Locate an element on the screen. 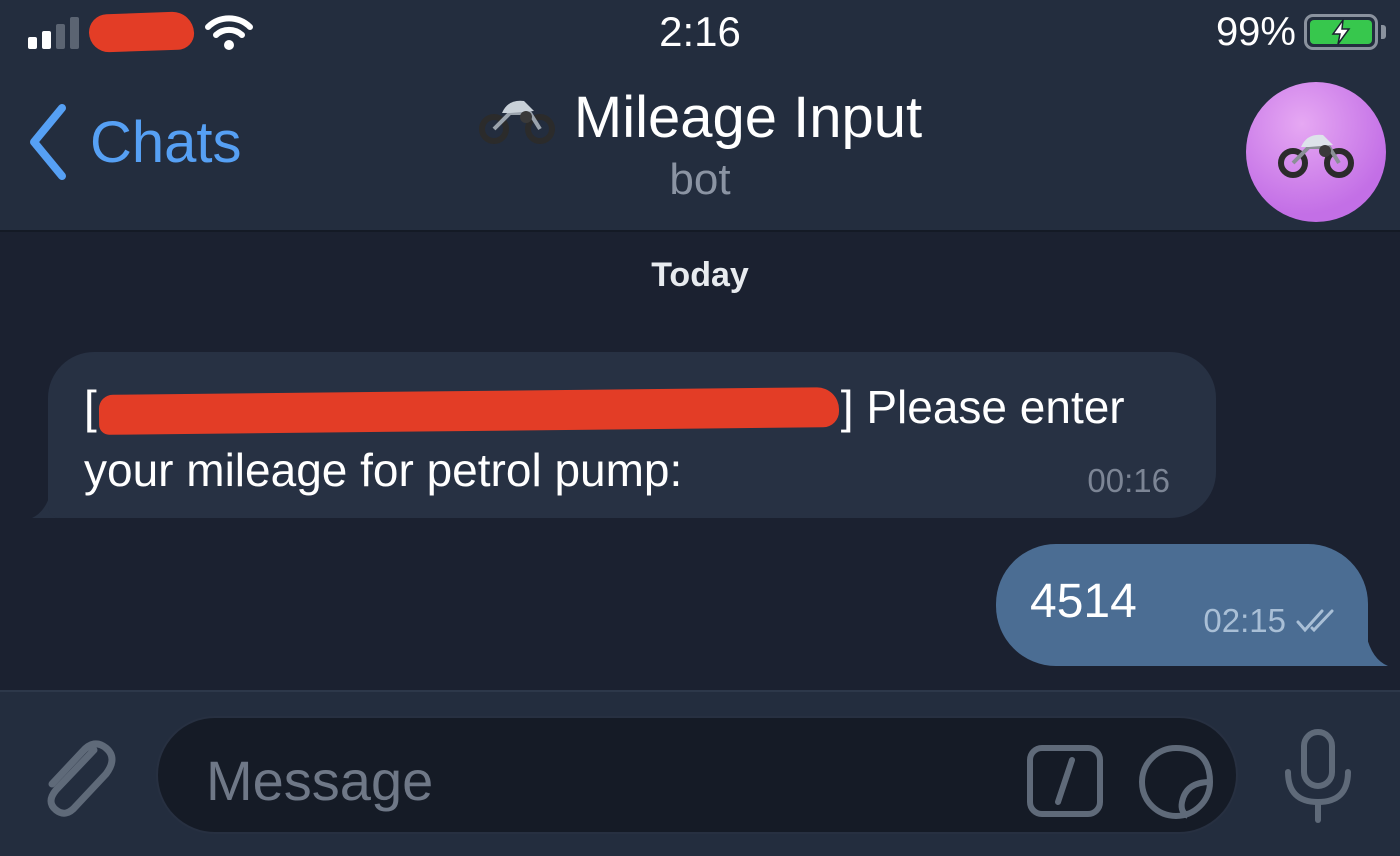  battery-icon is located at coordinates (1345, 32).